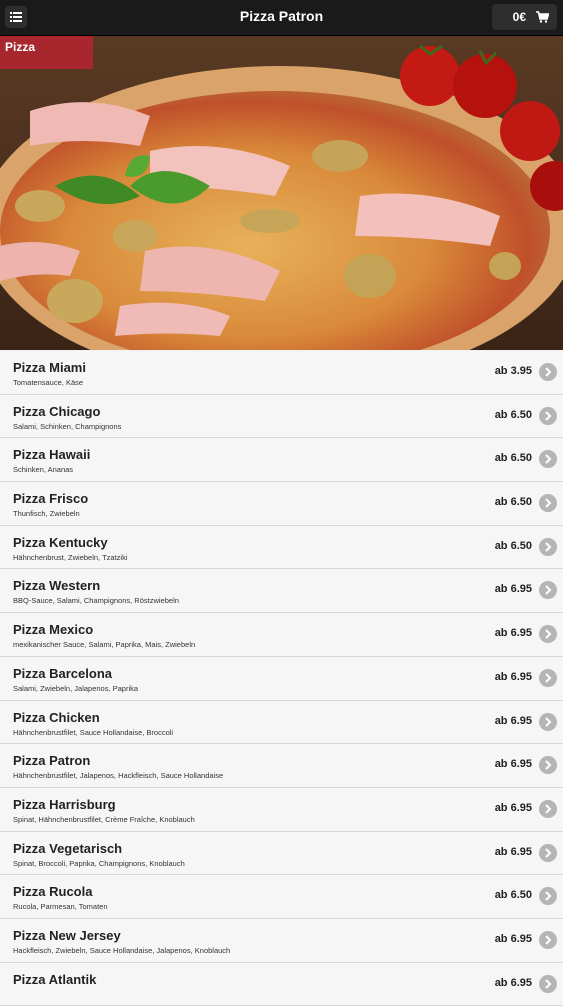 This screenshot has width=563, height=1006. I want to click on cart-button: 0€, so click(524, 17).